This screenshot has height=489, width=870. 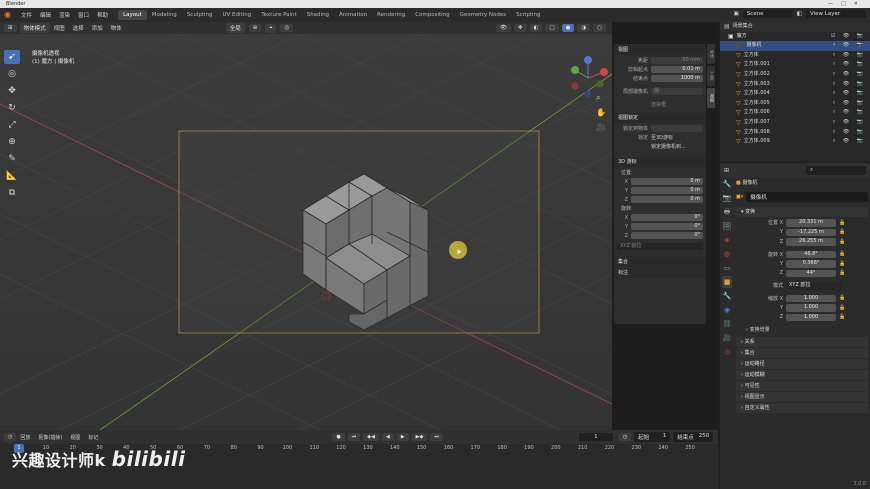 I want to click on menu-view: 视图, so click(x=59, y=28).